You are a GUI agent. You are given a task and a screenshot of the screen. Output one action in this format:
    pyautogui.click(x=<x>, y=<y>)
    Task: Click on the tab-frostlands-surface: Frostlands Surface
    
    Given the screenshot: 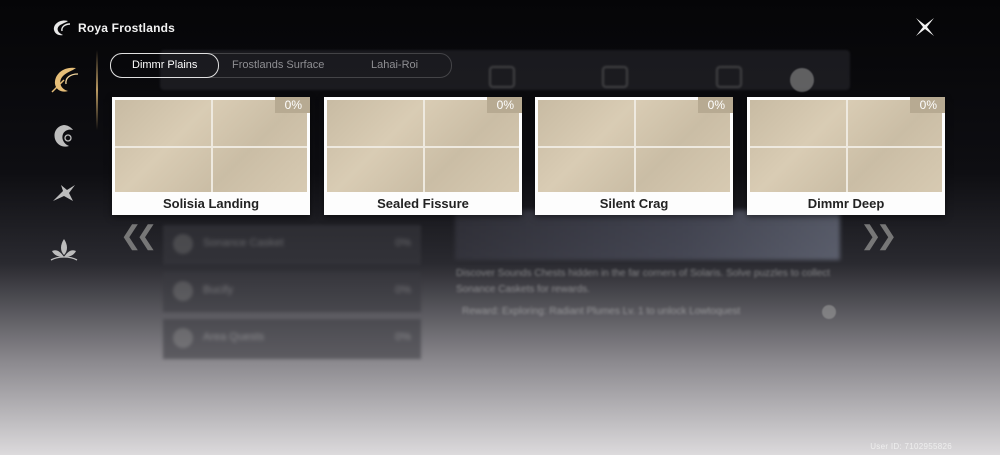 What is the action you would take?
    pyautogui.click(x=278, y=65)
    